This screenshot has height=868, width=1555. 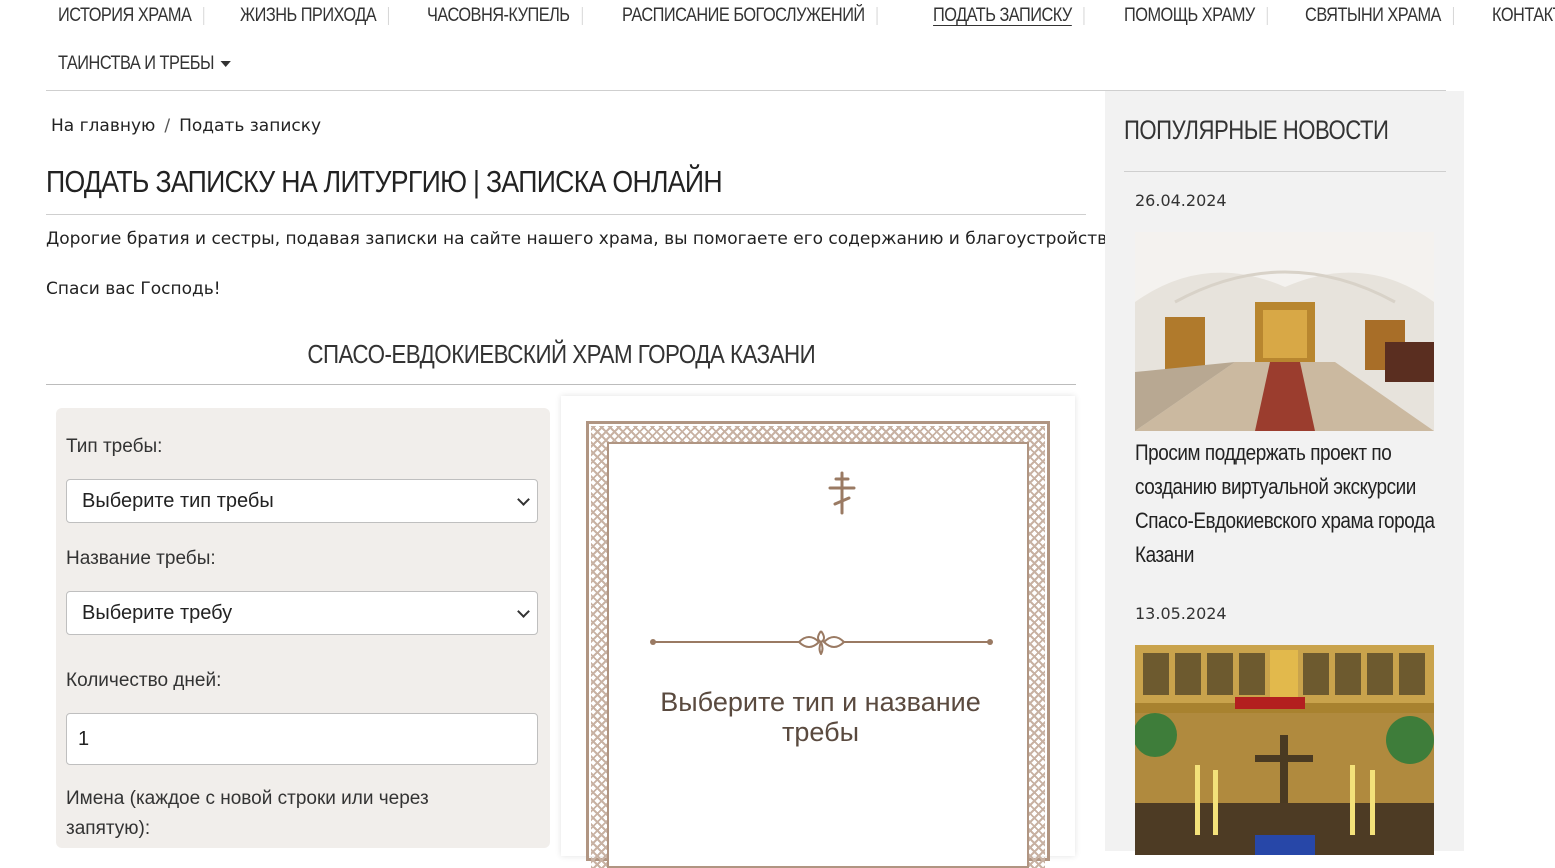 What do you see at coordinates (131, 15) in the screenshot?
I see `nav-item-history: ИСТОРИЯ ХРАМА` at bounding box center [131, 15].